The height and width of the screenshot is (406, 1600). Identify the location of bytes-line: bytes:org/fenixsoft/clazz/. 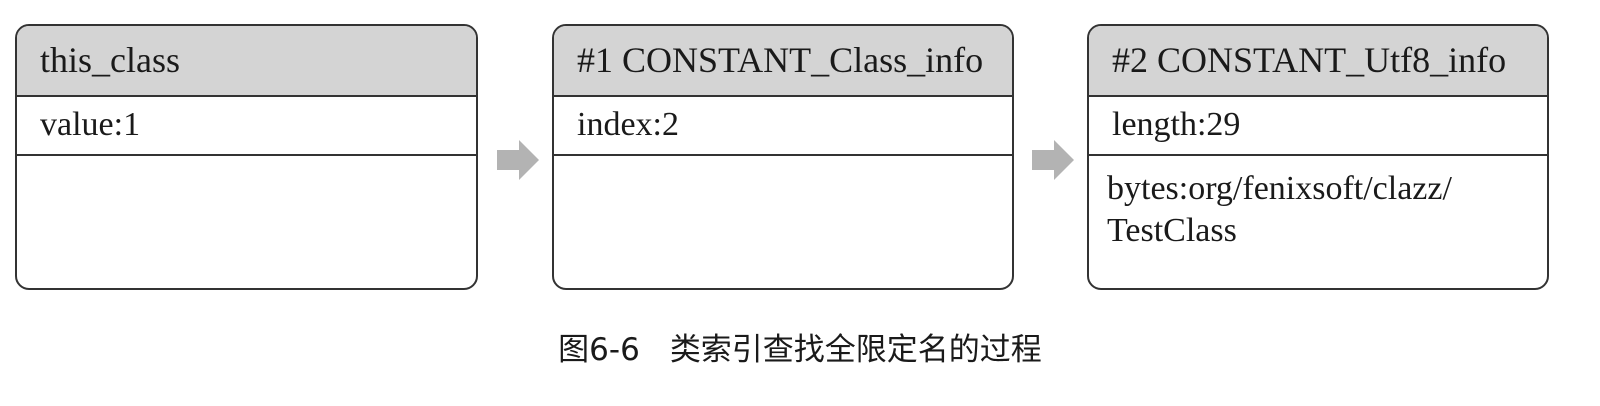
(1279, 188).